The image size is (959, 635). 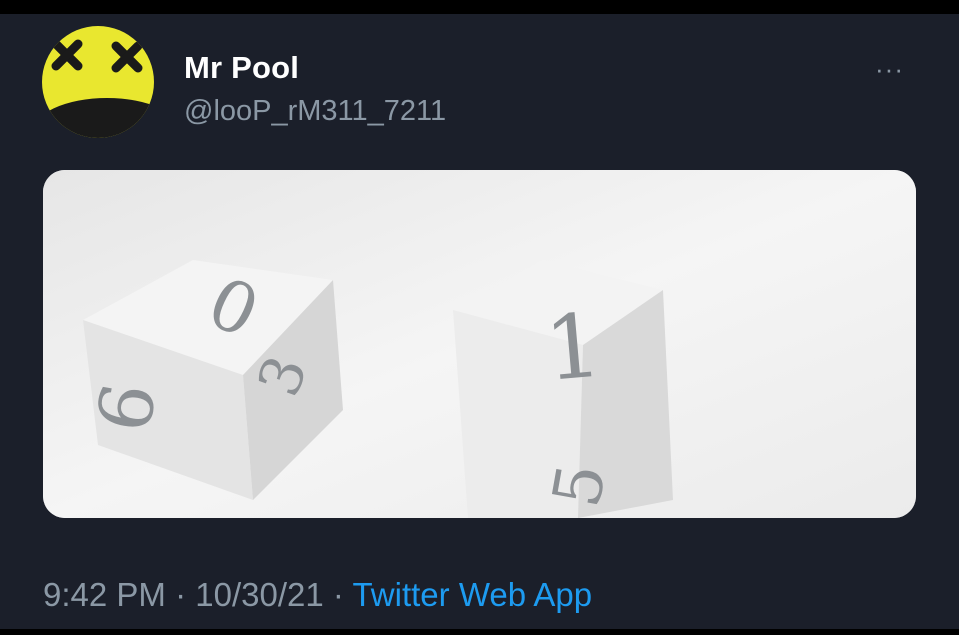 What do you see at coordinates (98, 82) in the screenshot?
I see `avatar` at bounding box center [98, 82].